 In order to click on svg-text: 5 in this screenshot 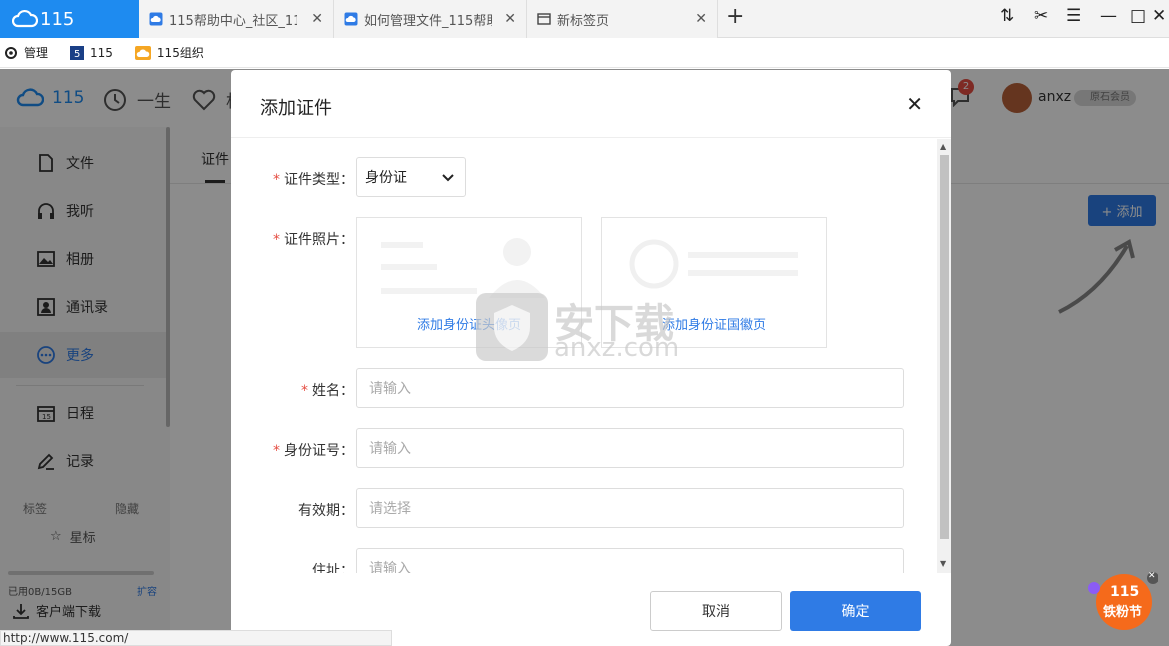, I will do `click(77, 54)`.